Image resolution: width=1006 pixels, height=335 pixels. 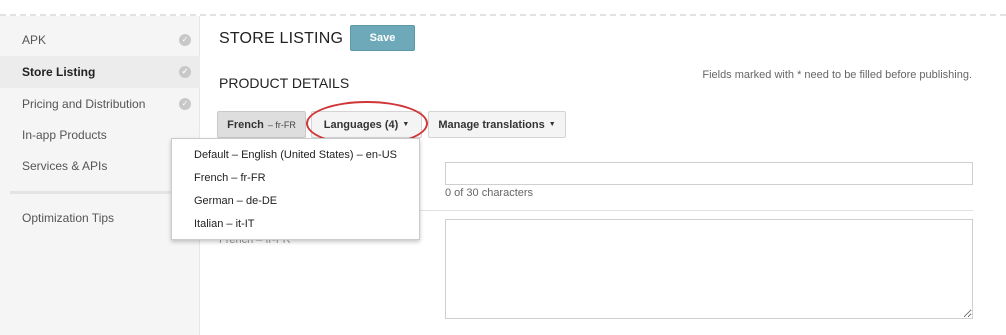 I want to click on sidebar-item-label: In-app Products, so click(x=64, y=135).